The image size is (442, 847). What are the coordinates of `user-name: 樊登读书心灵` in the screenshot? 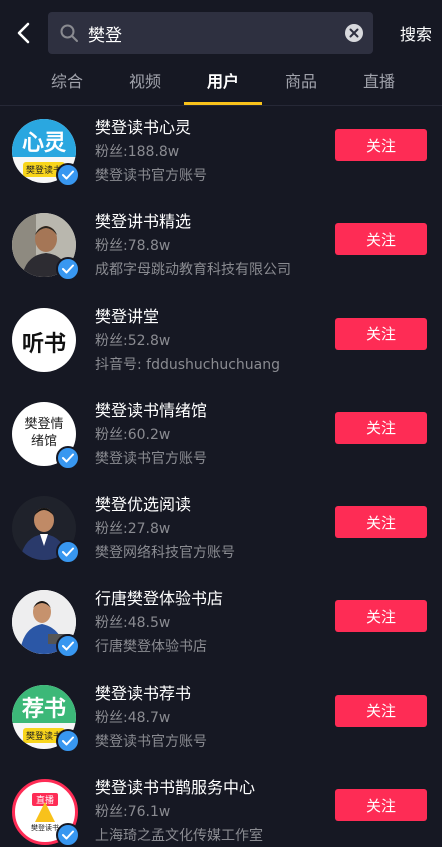 It's located at (143, 127).